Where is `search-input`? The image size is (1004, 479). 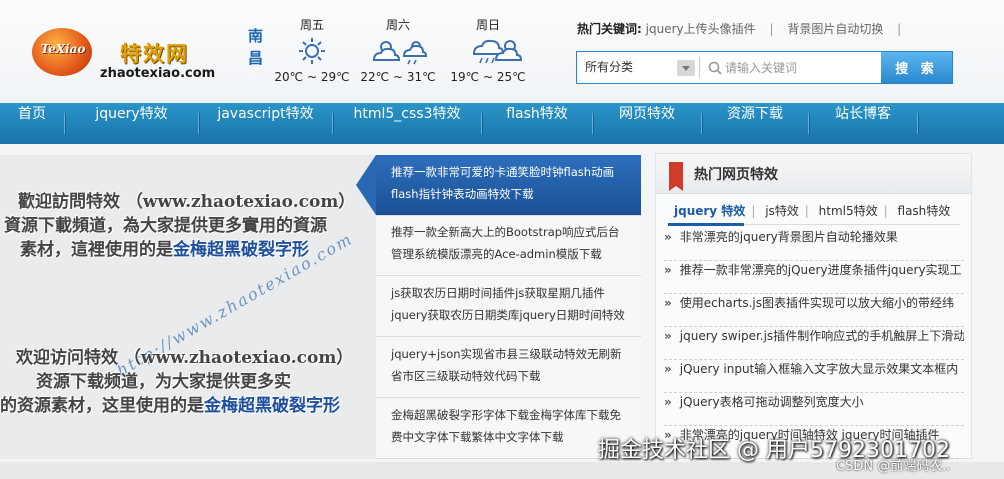 search-input is located at coordinates (800, 68).